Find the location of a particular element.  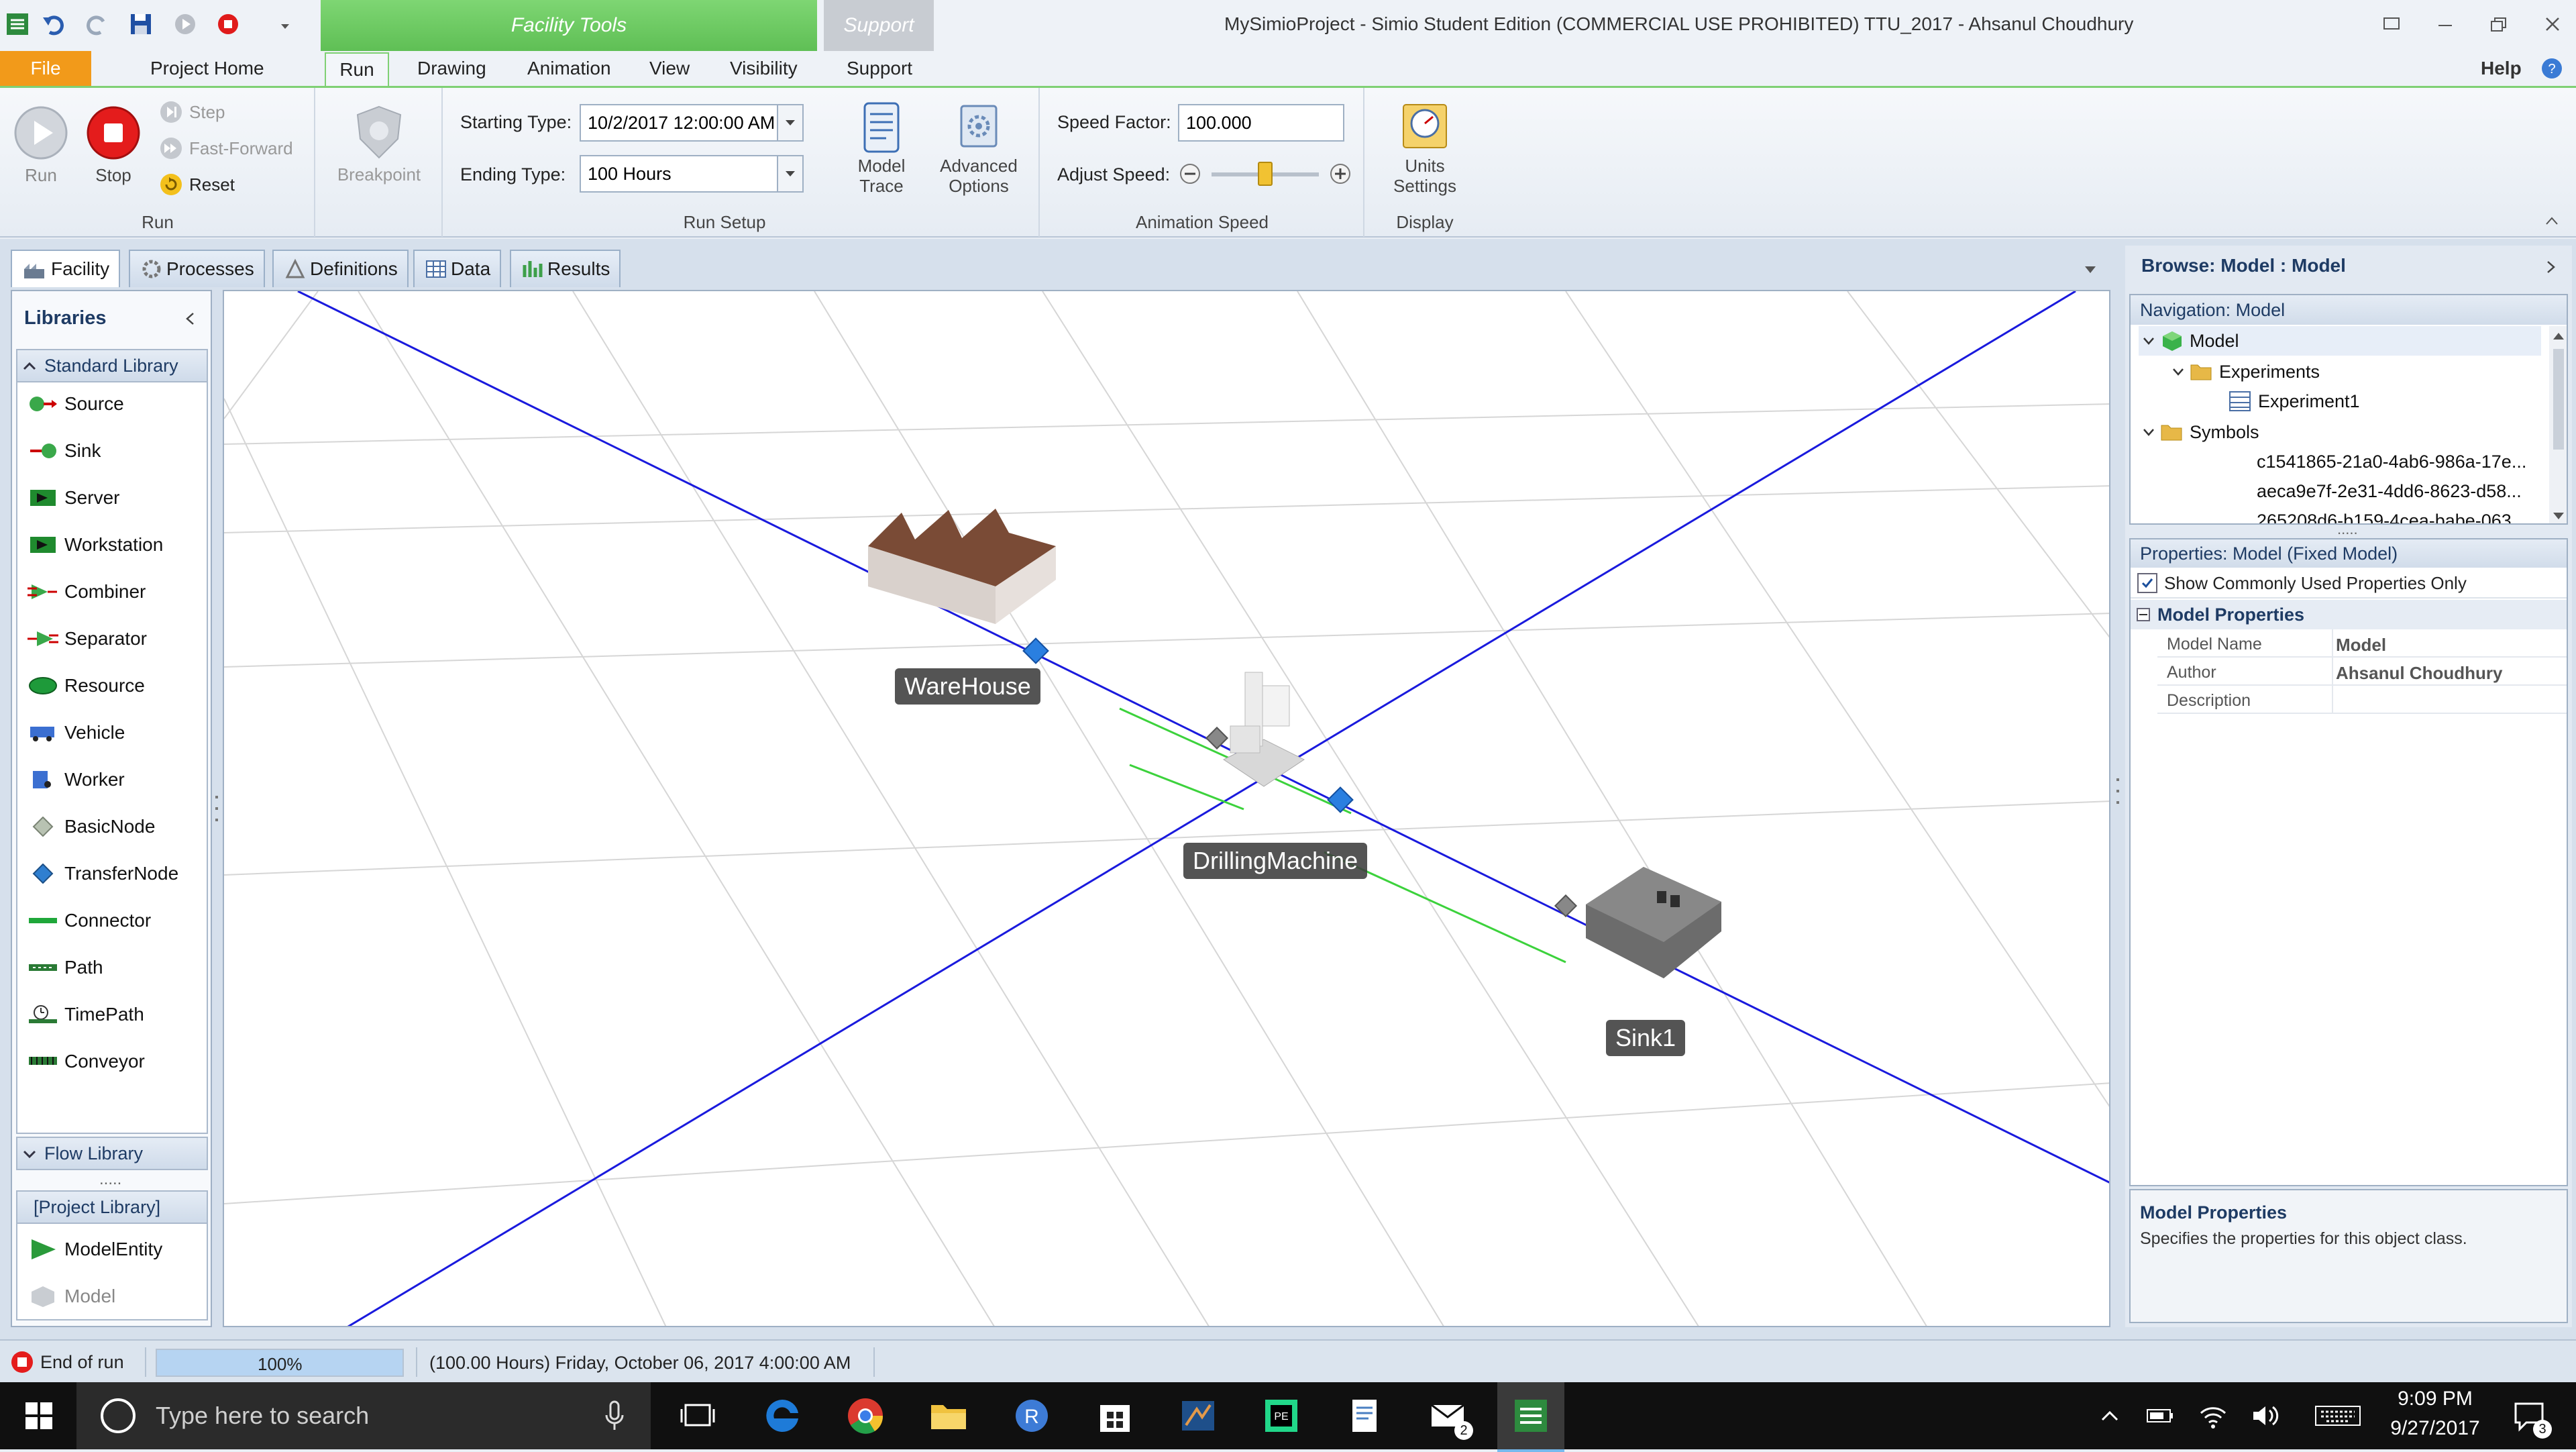

library-item-basicnode: BasicNode is located at coordinates (90, 827).